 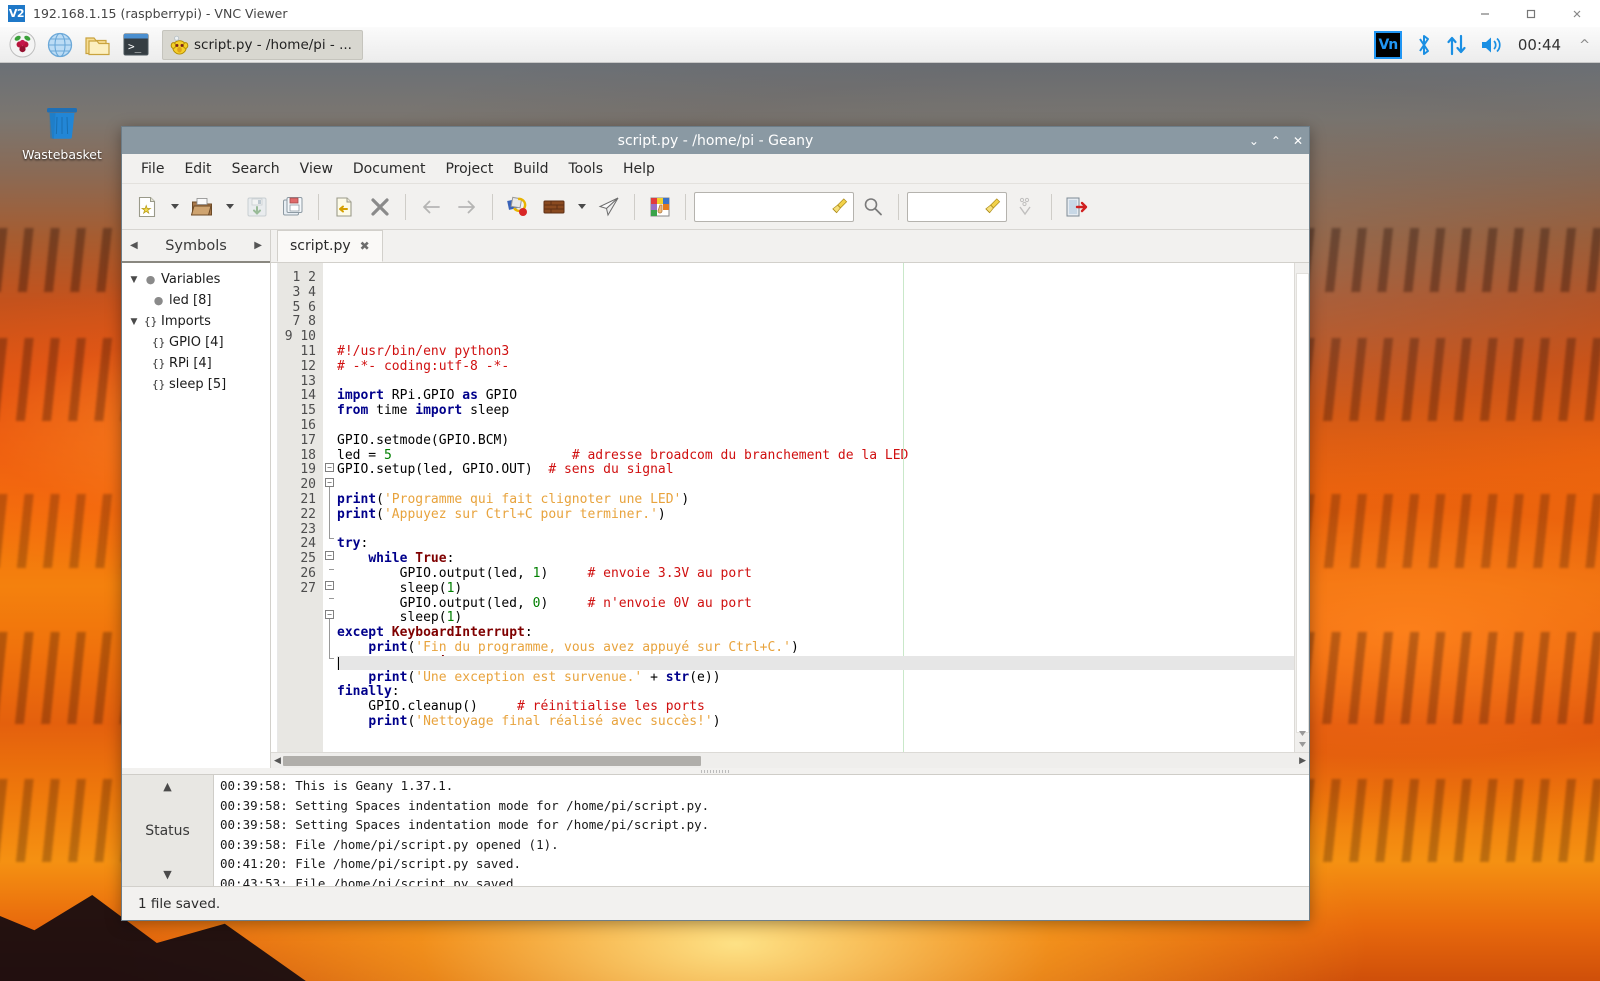 I want to click on chevron-right-icon: ▶, so click(x=258, y=245).